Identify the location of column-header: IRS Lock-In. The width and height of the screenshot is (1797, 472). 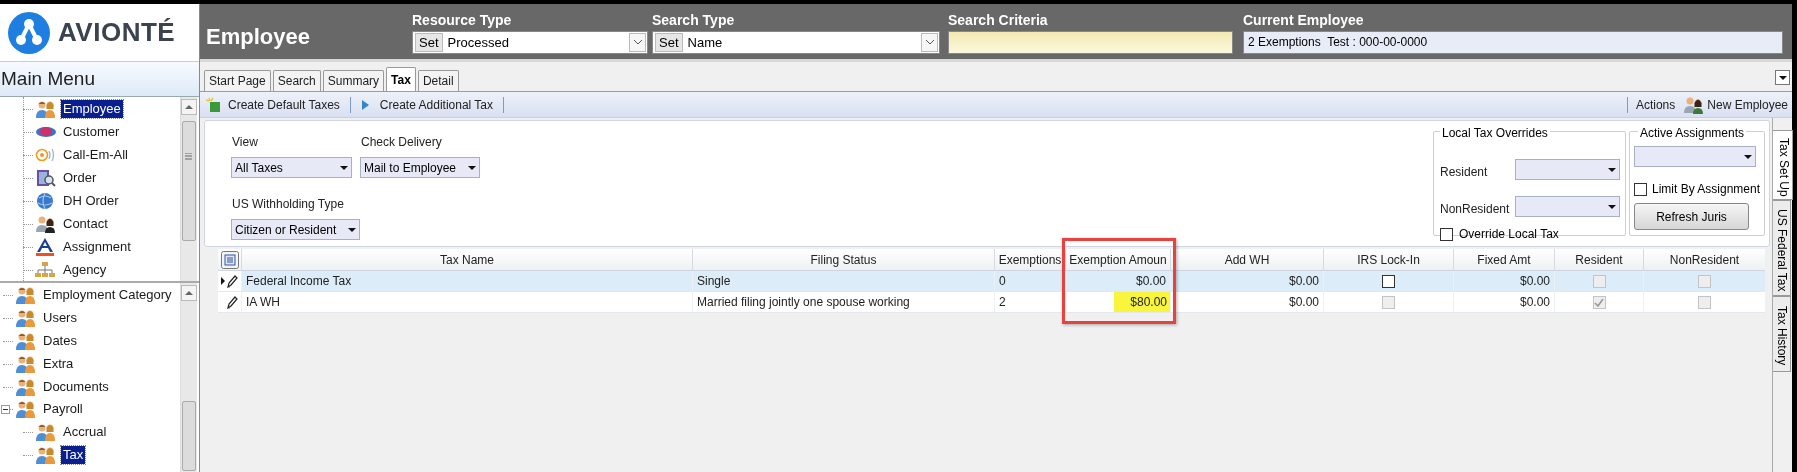
(1388, 259).